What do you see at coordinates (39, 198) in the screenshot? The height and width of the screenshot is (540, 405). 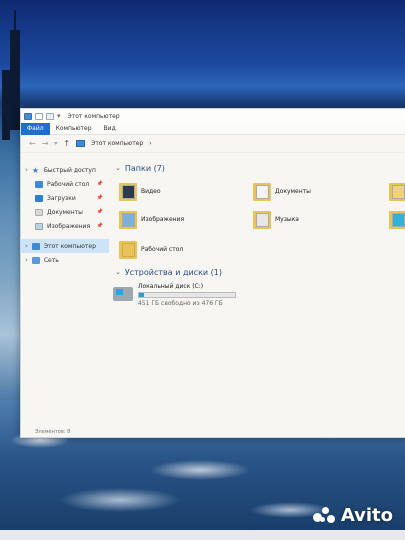 I see `downloads-icon` at bounding box center [39, 198].